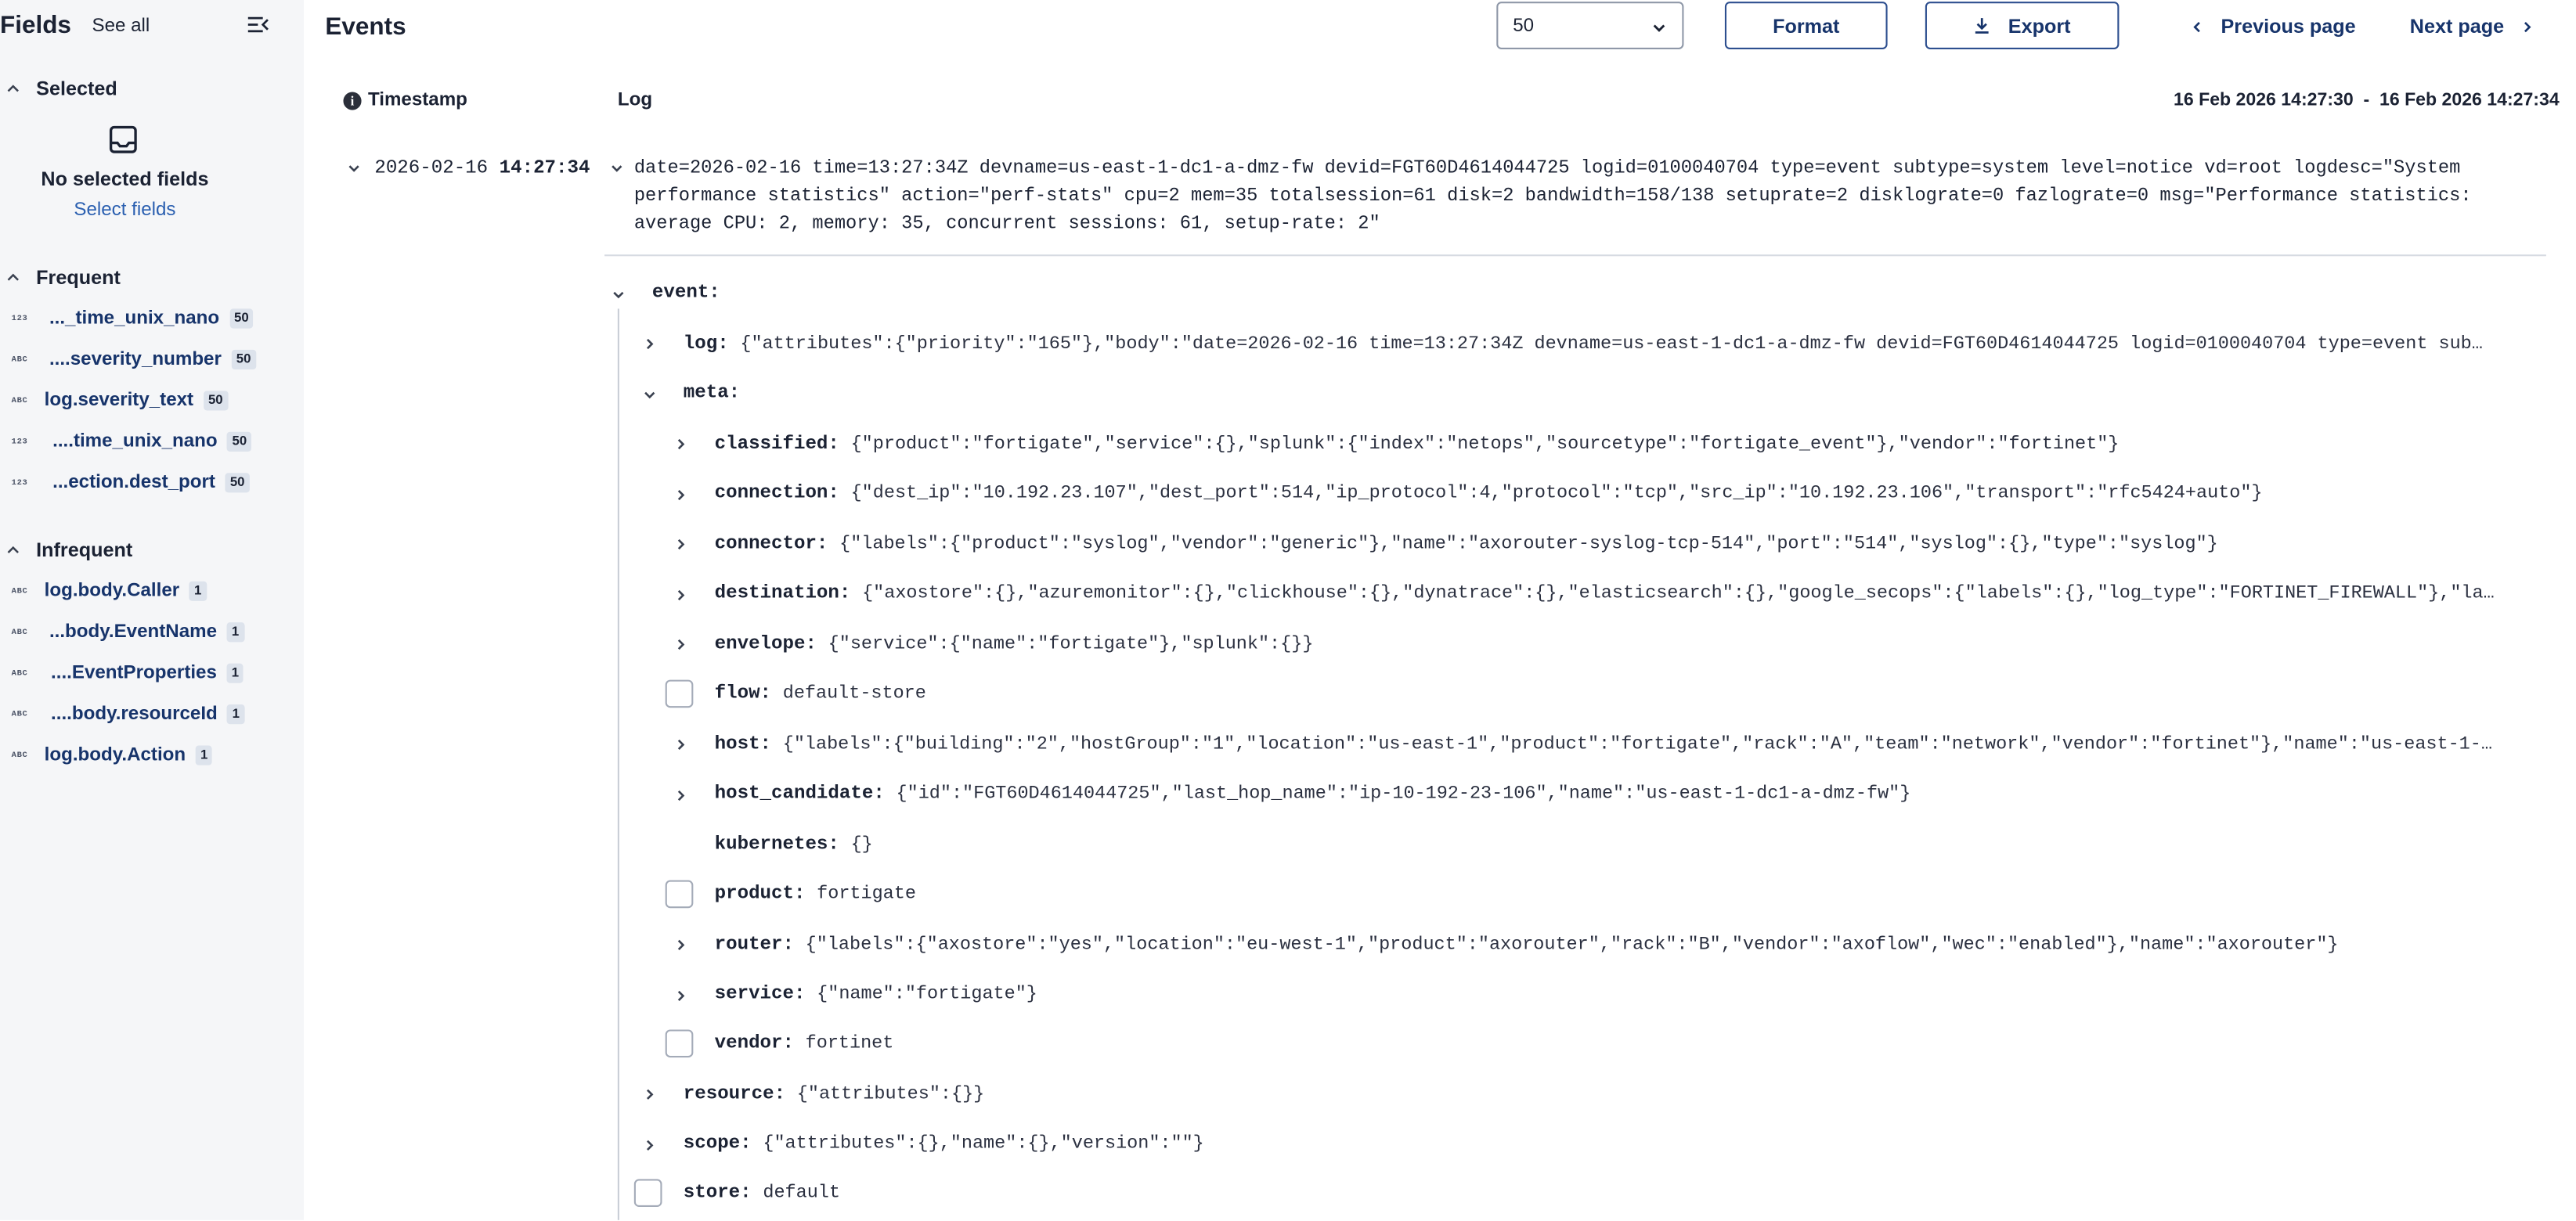  What do you see at coordinates (134, 714) in the screenshot?
I see `field-name: ....body.resourceId` at bounding box center [134, 714].